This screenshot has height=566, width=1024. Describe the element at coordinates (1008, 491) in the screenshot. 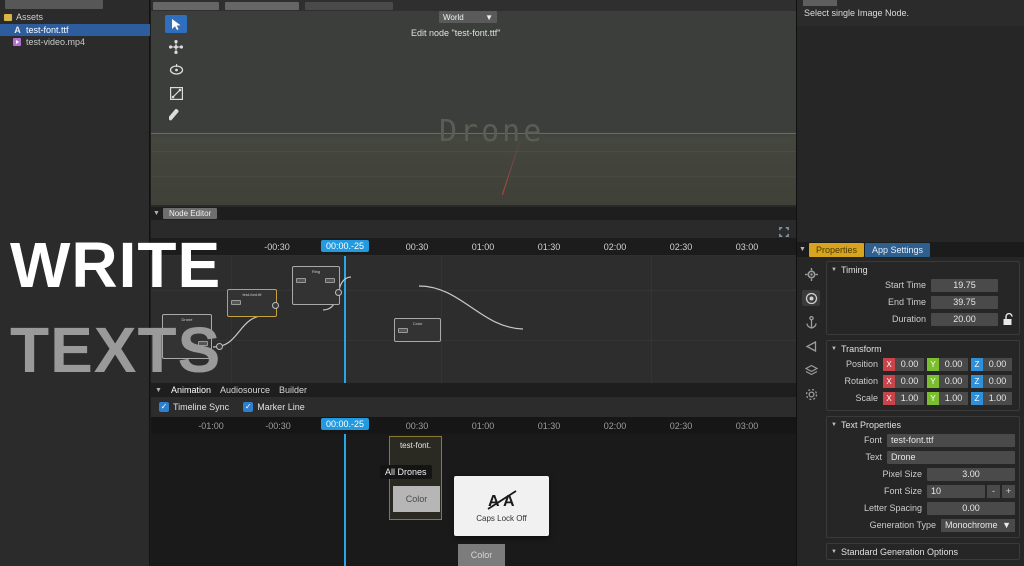

I see `font-size-increment: +` at that location.